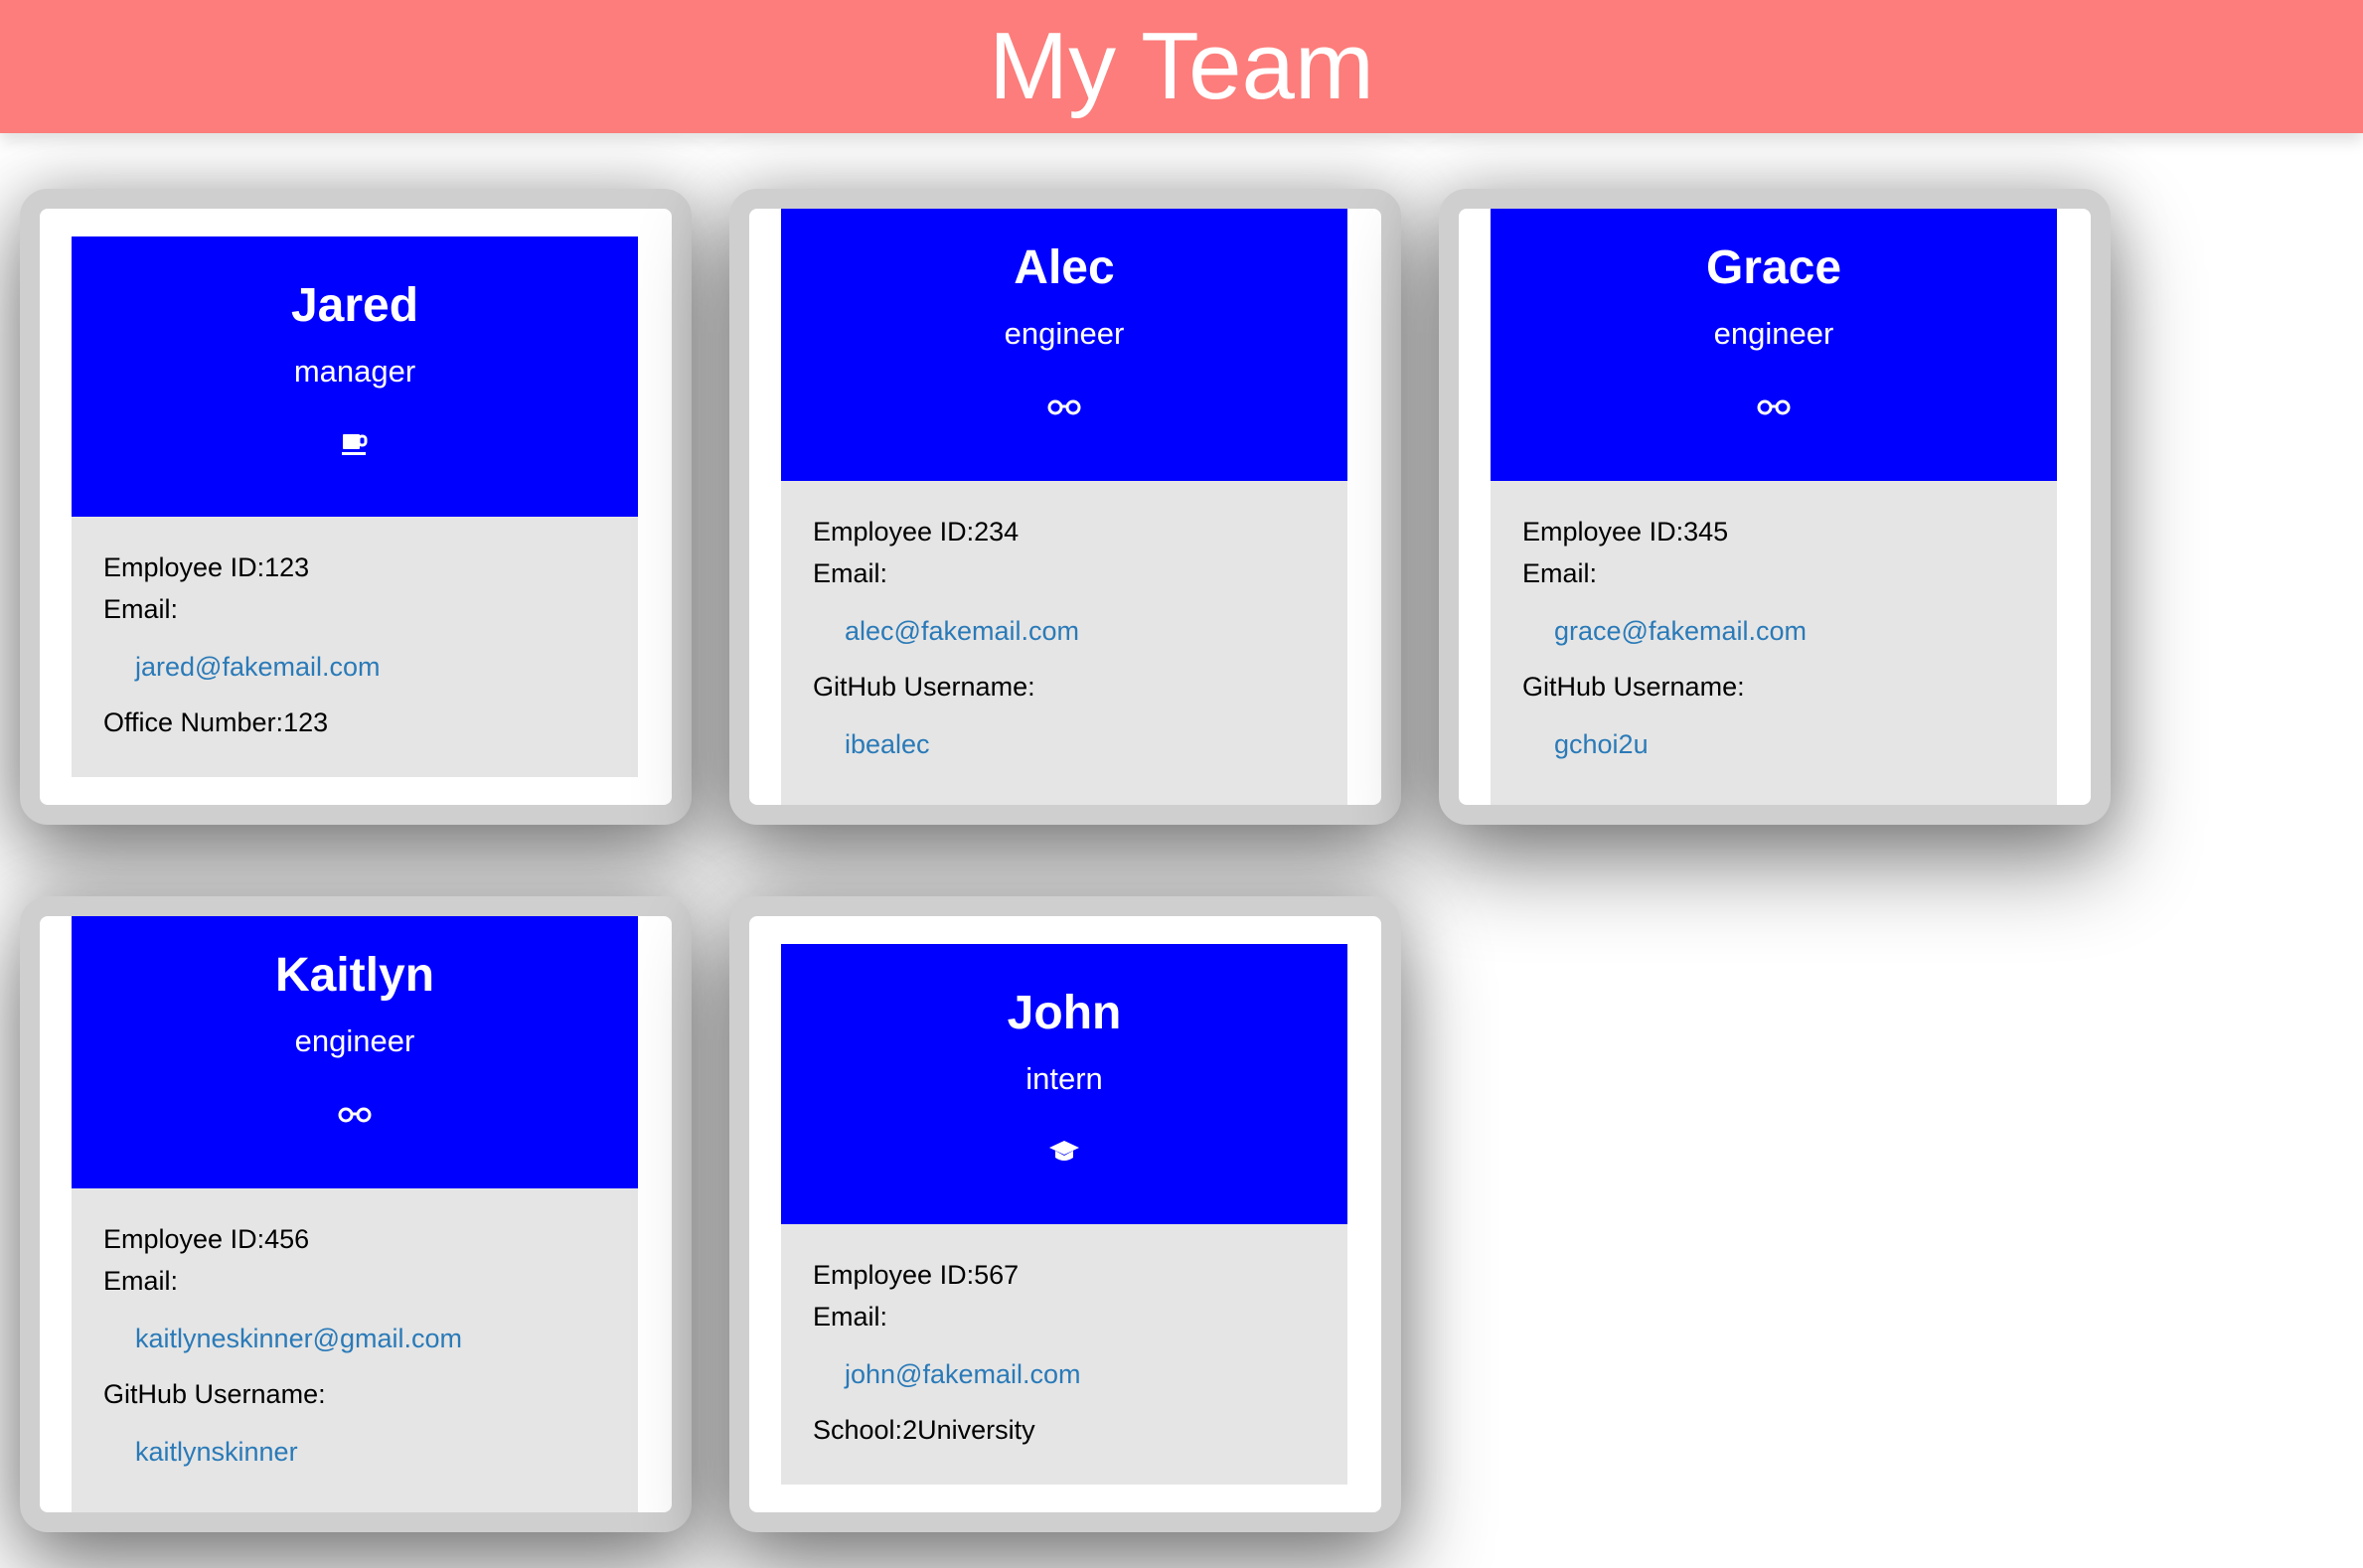 This screenshot has width=2363, height=1568. I want to click on employee-name: Grace, so click(1774, 267).